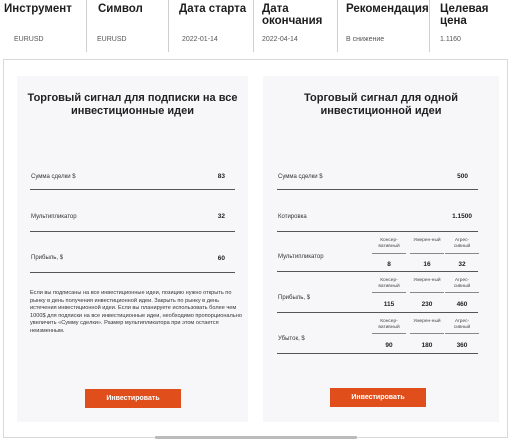 The width and height of the screenshot is (512, 441). Describe the element at coordinates (427, 264) in the screenshot. I see `multiplier-moderate: 16` at that location.